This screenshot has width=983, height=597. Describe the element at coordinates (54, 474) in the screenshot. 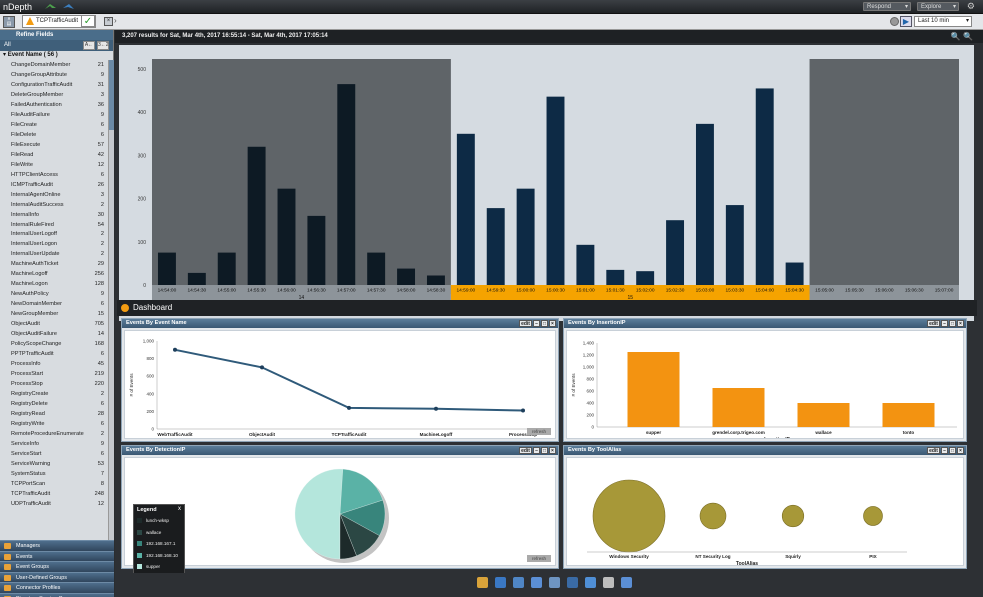

I see `field-item: SystemStatus 7` at that location.